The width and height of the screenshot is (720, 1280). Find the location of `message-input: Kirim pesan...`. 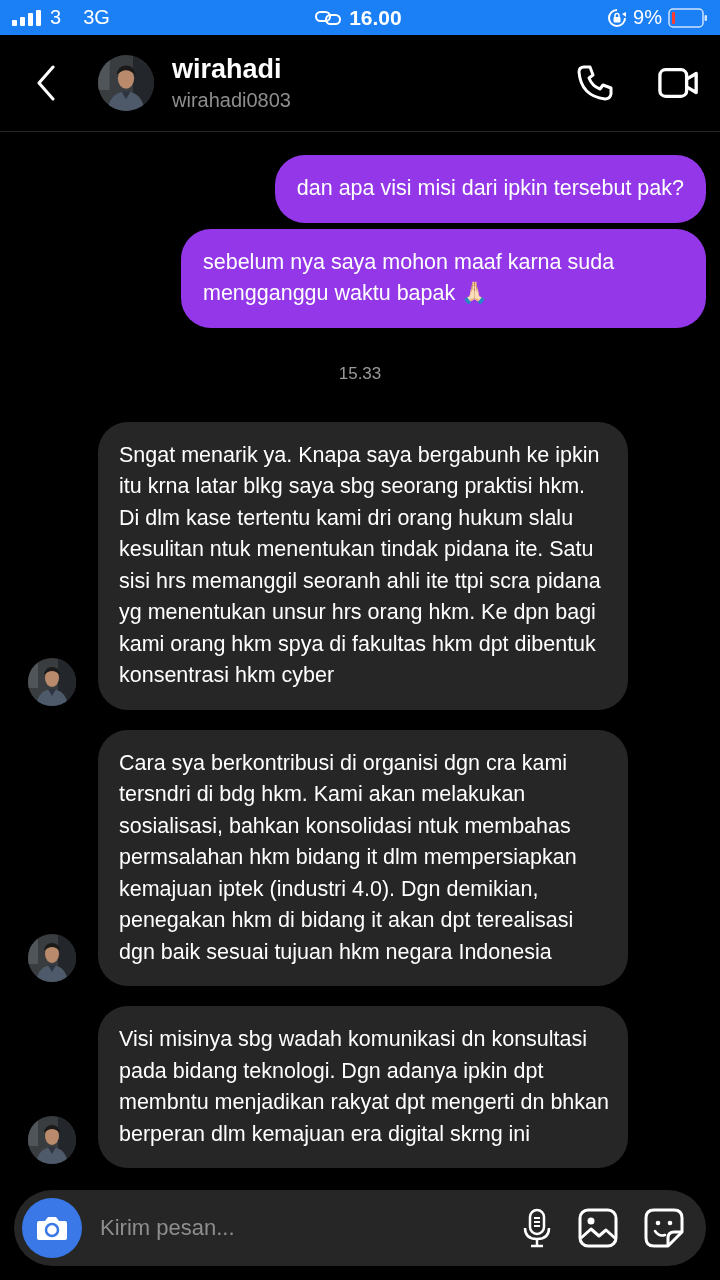

message-input: Kirim pesan... is located at coordinates (297, 1228).